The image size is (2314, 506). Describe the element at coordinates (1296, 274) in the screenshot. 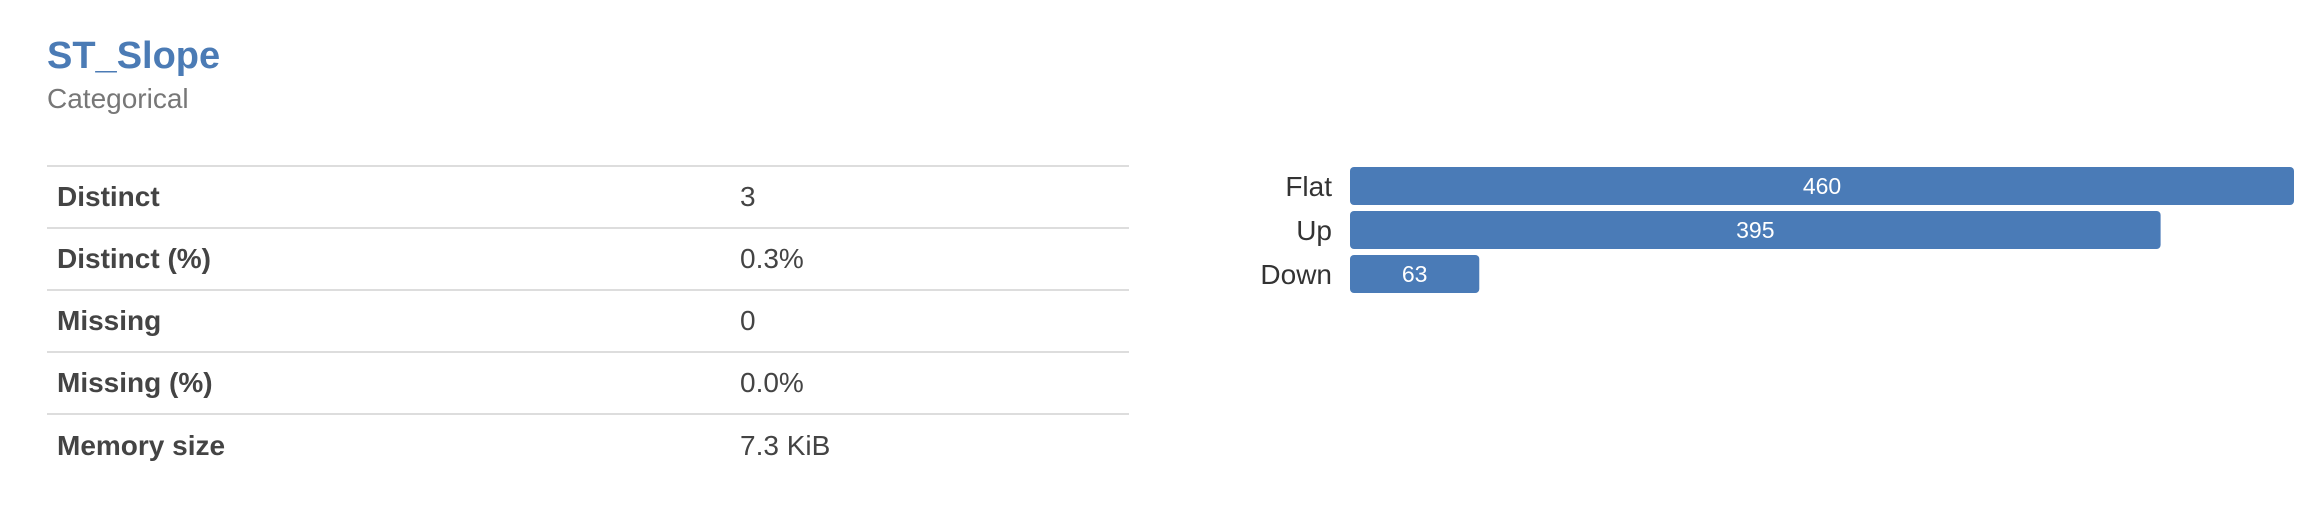

I see `bar-category-label: Down` at that location.